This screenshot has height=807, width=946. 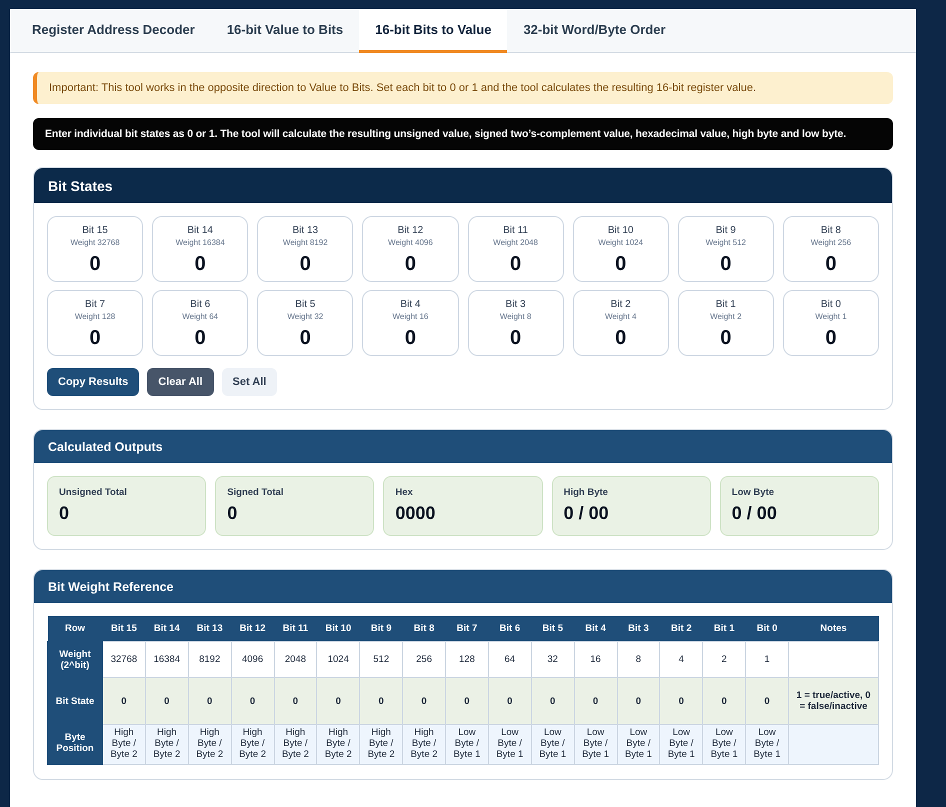 I want to click on bit-toggle: Bit 0 Weight 1 0, so click(x=830, y=323).